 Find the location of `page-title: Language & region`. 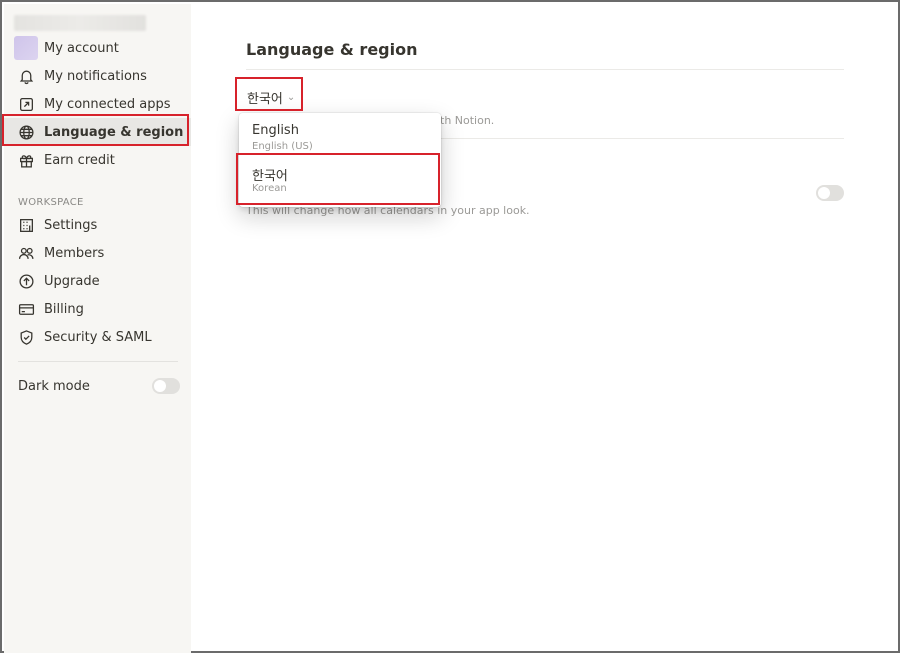

page-title: Language & region is located at coordinates (332, 49).